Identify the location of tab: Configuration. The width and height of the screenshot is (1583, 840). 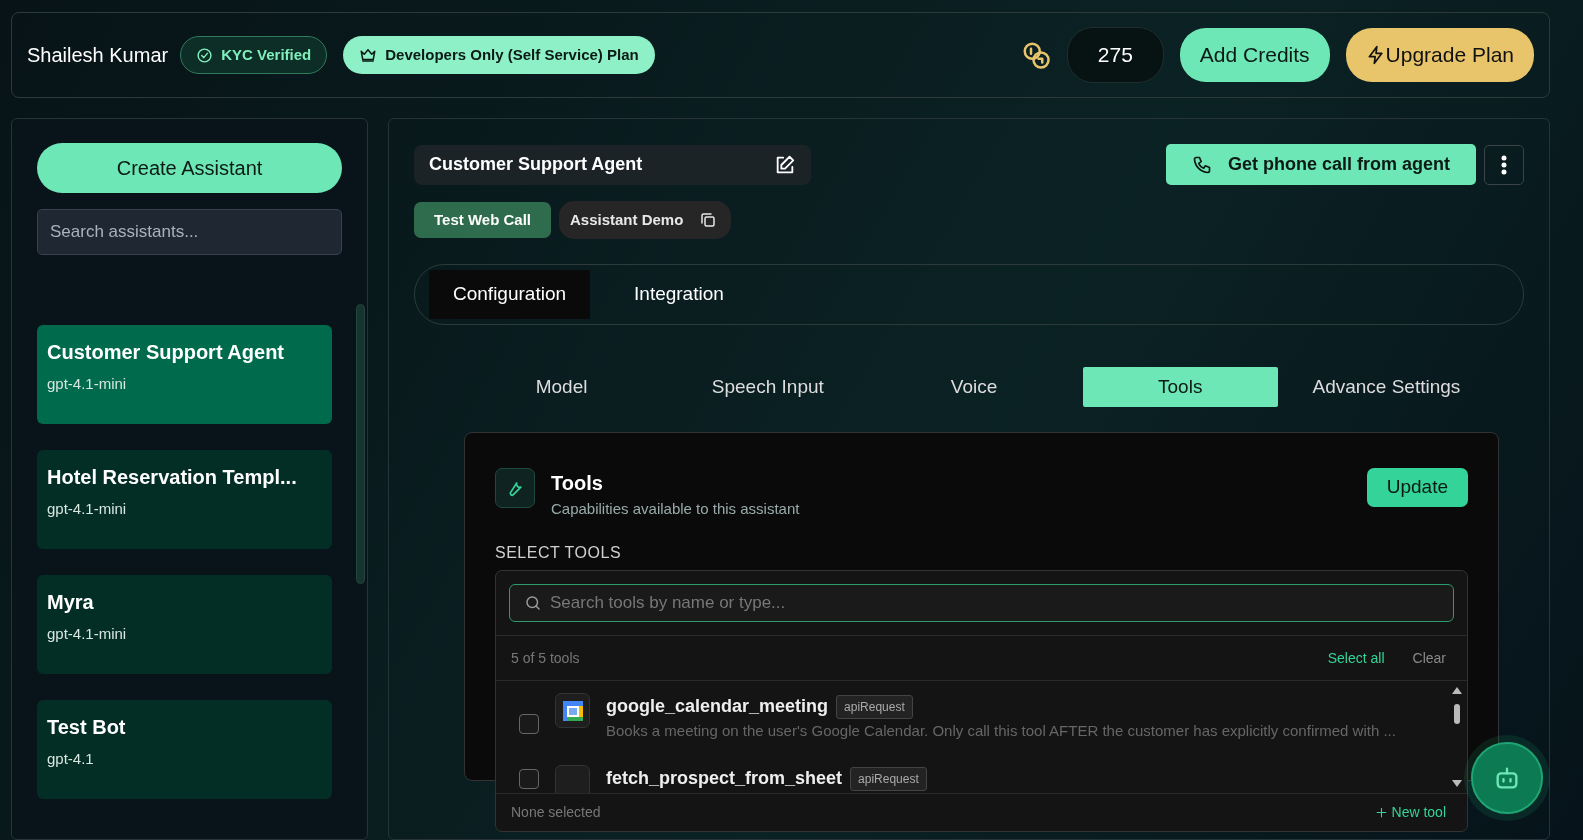
(510, 294).